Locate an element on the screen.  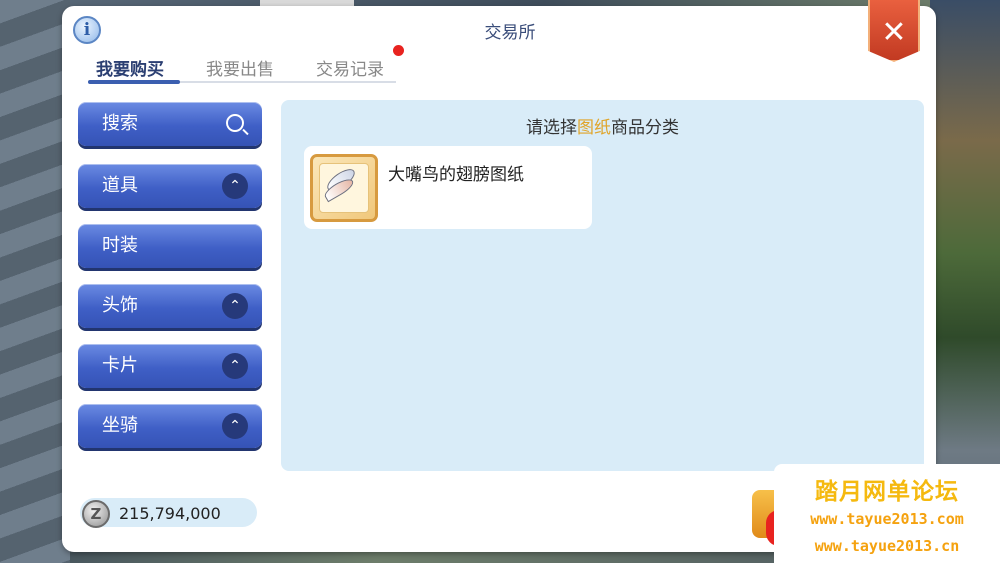
item-name: 大嘴鸟的翅膀图纸 is located at coordinates (456, 175).